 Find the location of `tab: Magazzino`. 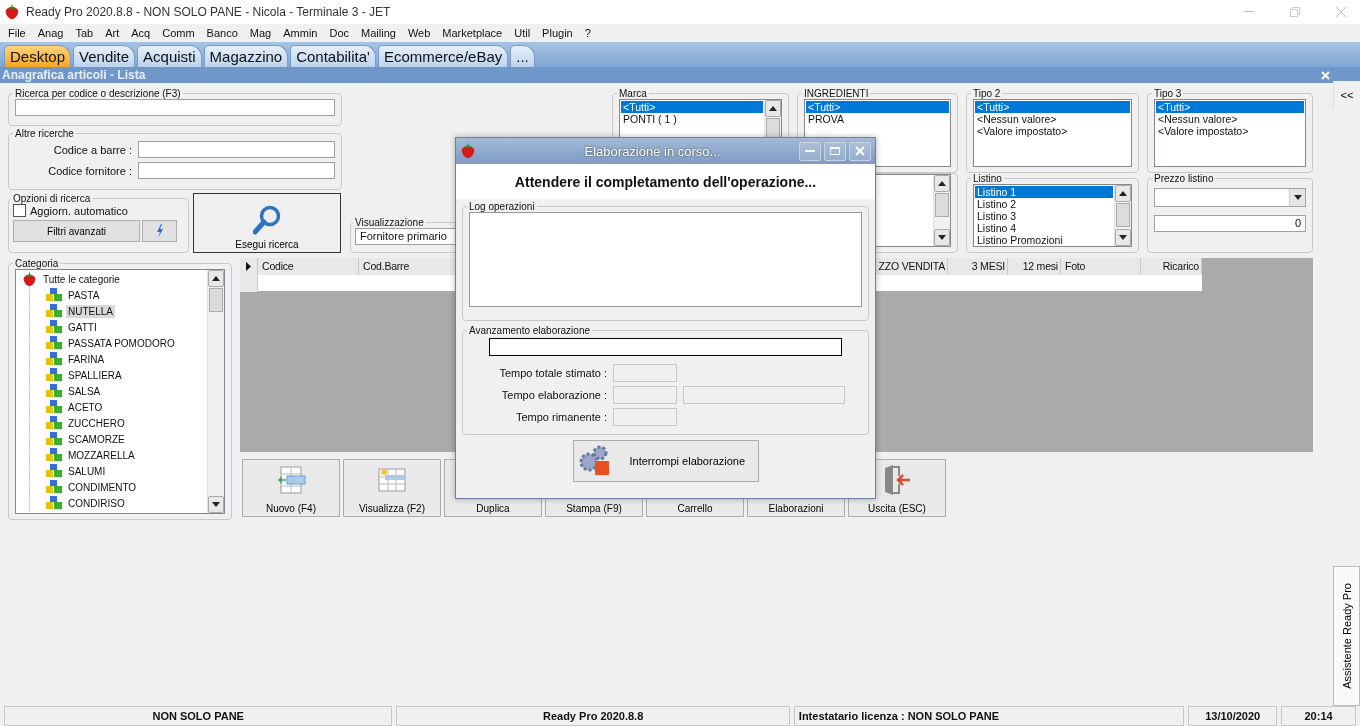

tab: Magazzino is located at coordinates (246, 56).